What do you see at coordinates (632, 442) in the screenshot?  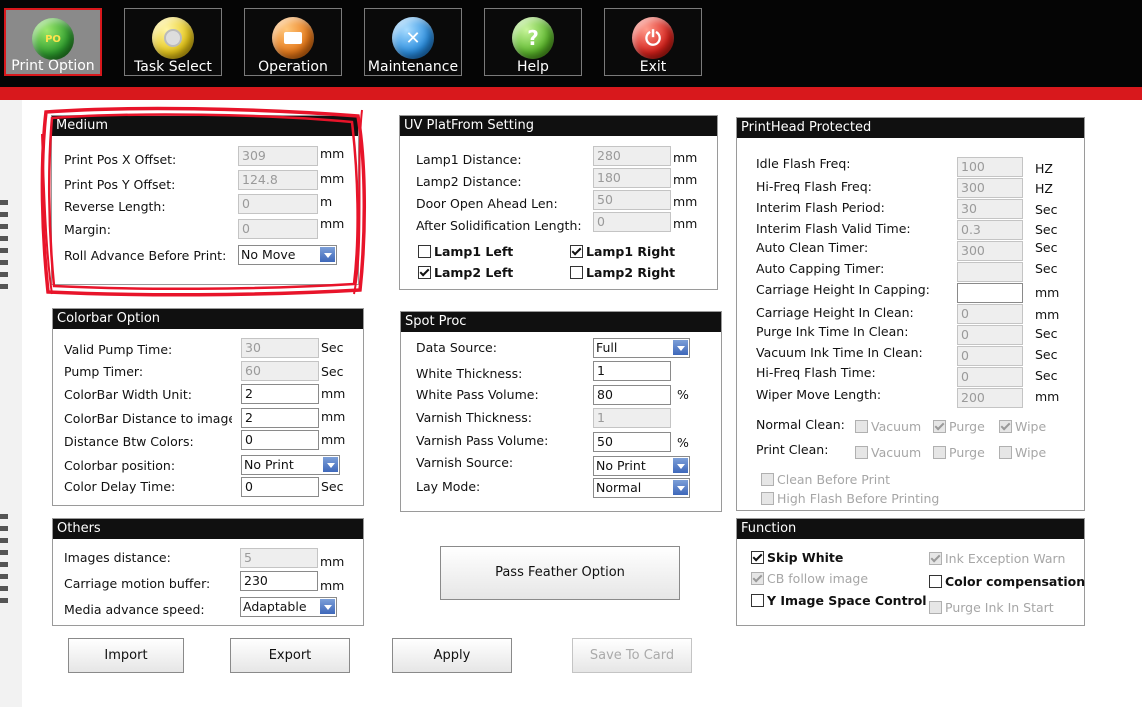 I see `varnish-pass-volume-input: 50` at bounding box center [632, 442].